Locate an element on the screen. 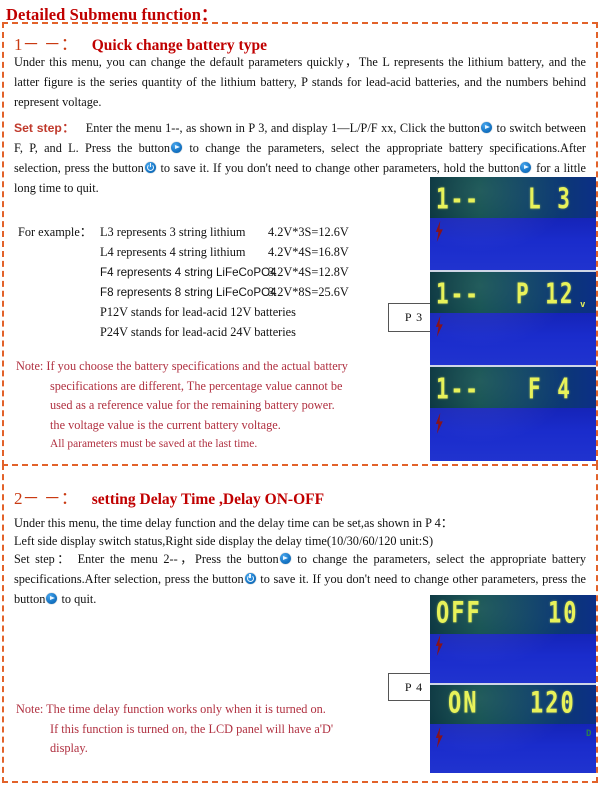 The height and width of the screenshot is (785, 600). example-label: For example： is located at coordinates (55, 232).